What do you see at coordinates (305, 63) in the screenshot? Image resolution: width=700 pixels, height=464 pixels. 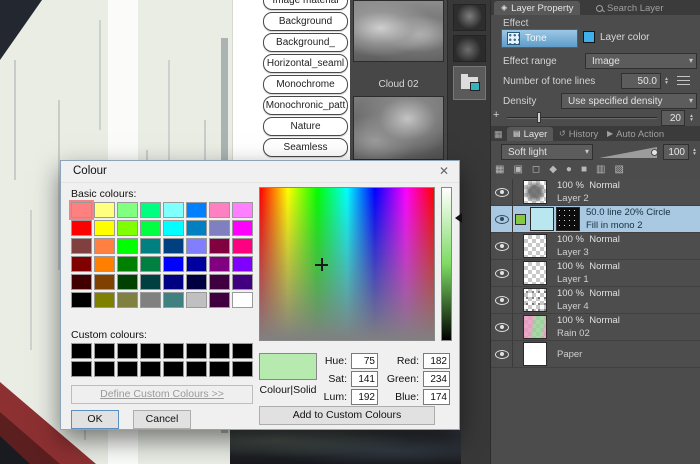 I see `material-item-button: Horizontal_seaml` at bounding box center [305, 63].